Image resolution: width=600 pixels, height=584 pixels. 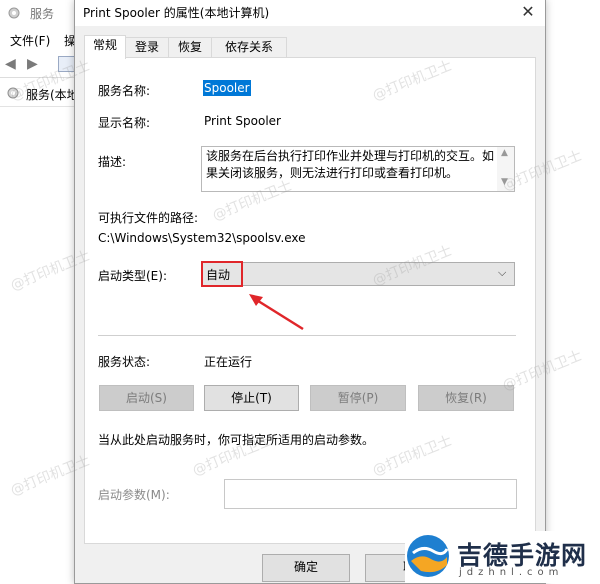 What do you see at coordinates (222, 274) in the screenshot?
I see `annotation-highlight-box` at bounding box center [222, 274].